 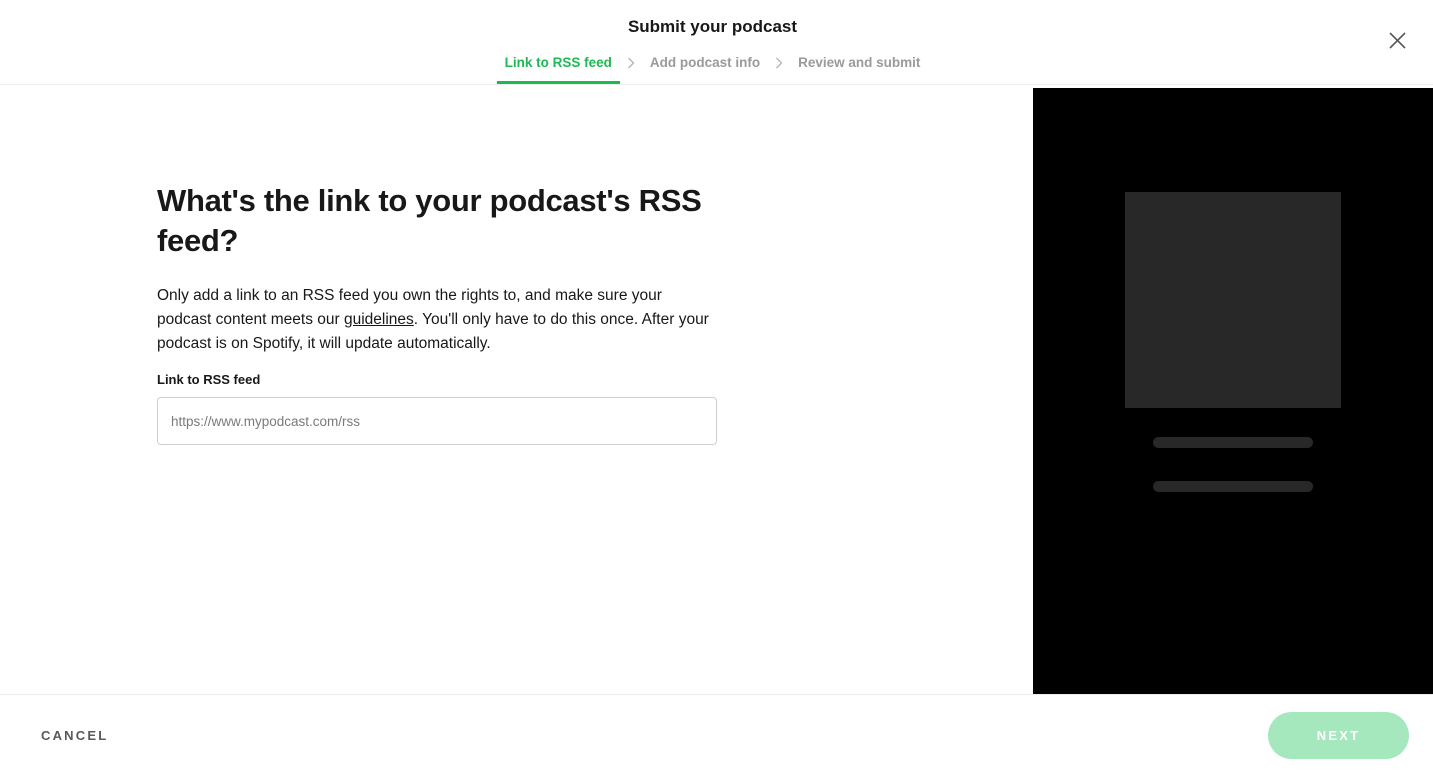 I want to click on next-button: NEXT, so click(x=1338, y=735).